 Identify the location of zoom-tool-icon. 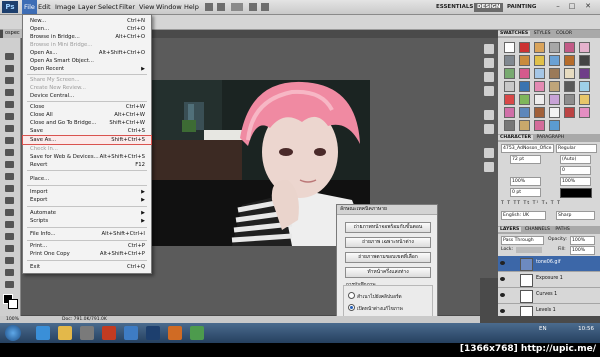
(10, 284).